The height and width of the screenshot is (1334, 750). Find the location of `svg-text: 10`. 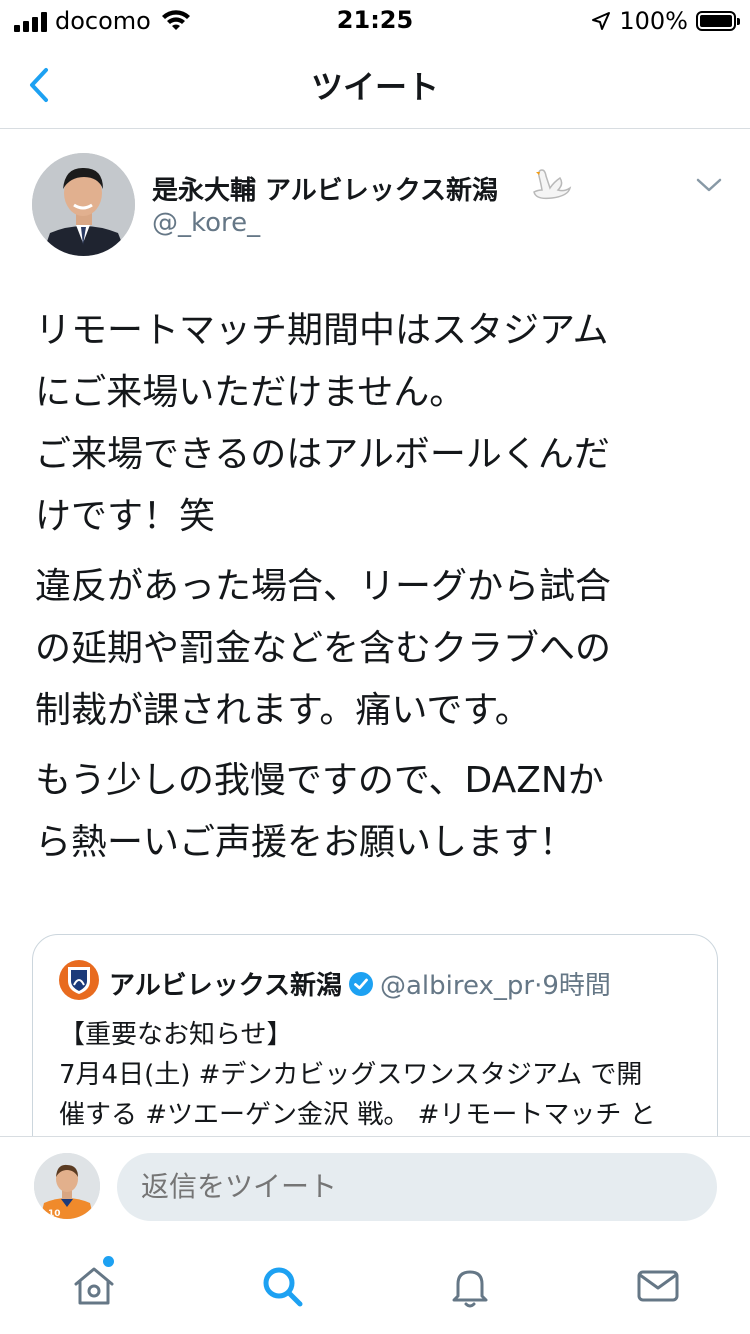

svg-text: 10 is located at coordinates (54, 1214).